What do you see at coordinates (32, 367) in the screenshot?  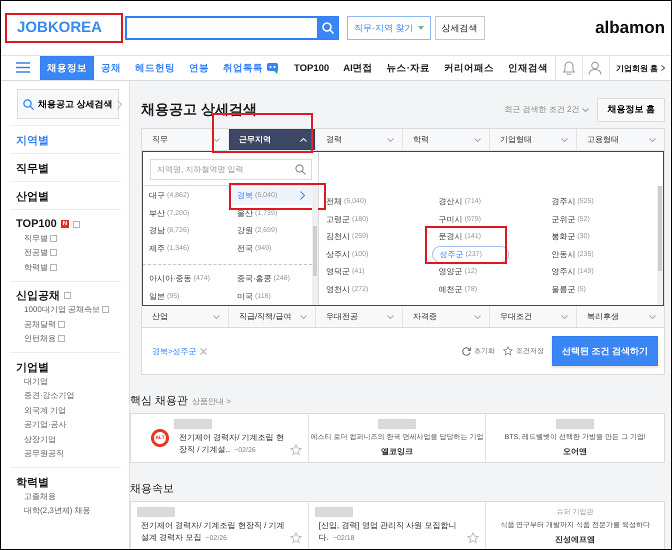 I see `sidebar-category: 기업별` at bounding box center [32, 367].